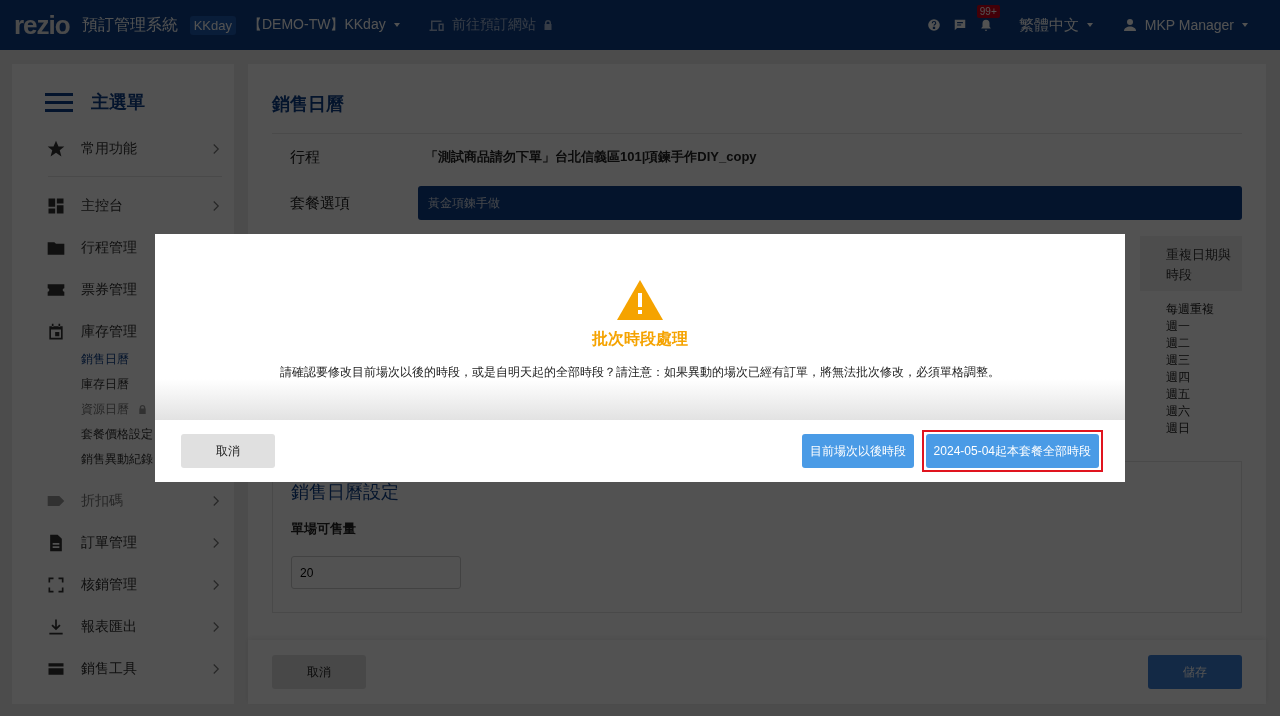  I want to click on dialog-title: 批次時段處理, so click(640, 339).